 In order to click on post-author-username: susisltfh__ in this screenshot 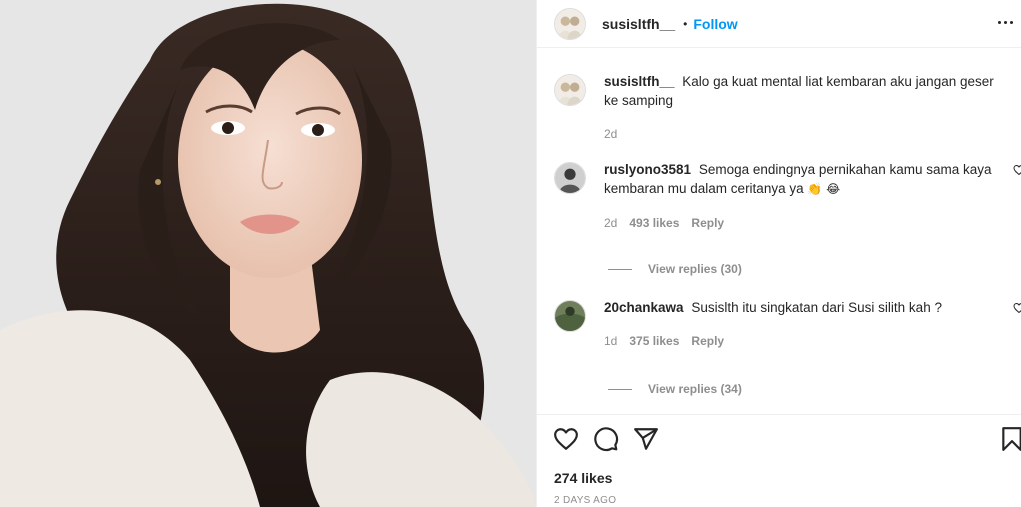, I will do `click(638, 24)`.